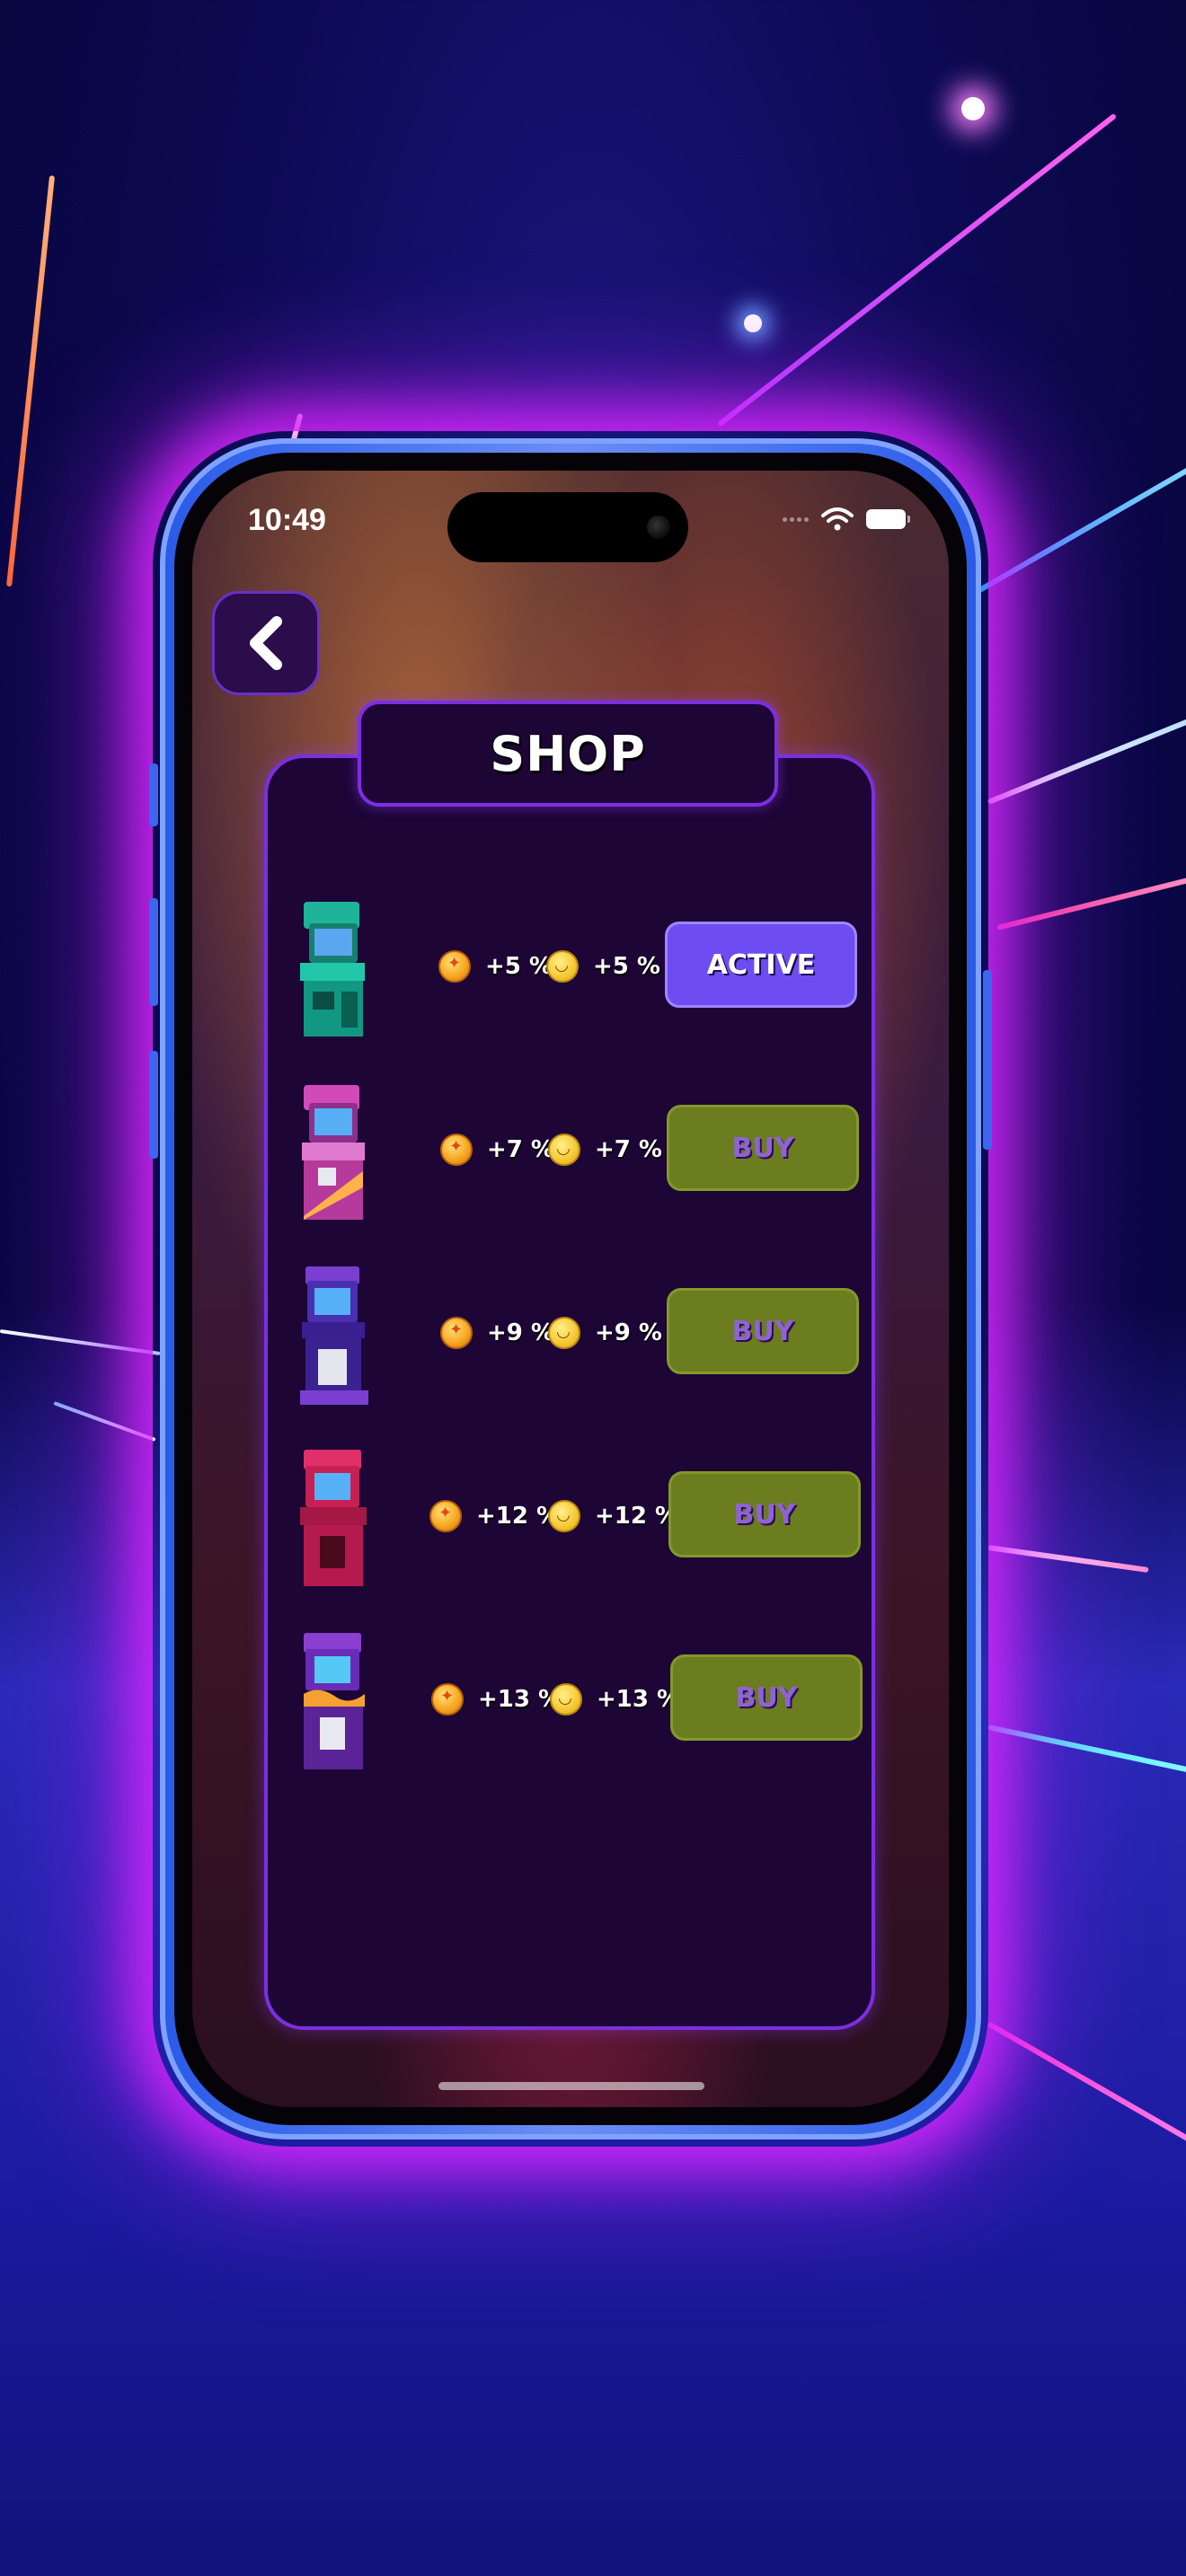  Describe the element at coordinates (639, 1699) in the screenshot. I see `smile-bonus-value: +13 %` at that location.